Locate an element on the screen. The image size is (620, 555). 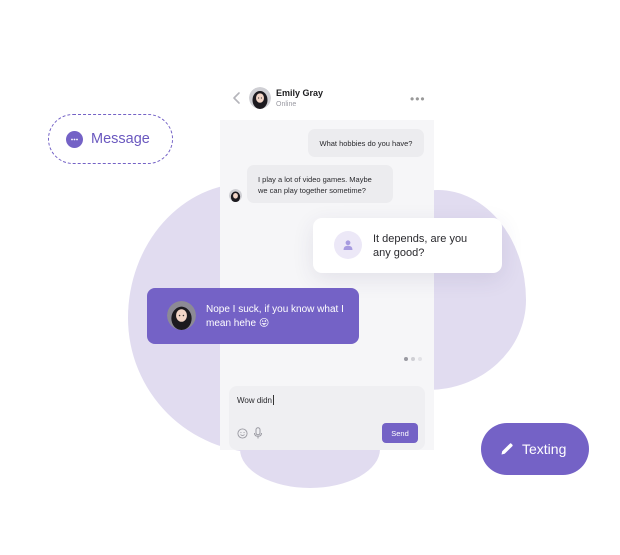
message-badge: Message is located at coordinates (110, 139).